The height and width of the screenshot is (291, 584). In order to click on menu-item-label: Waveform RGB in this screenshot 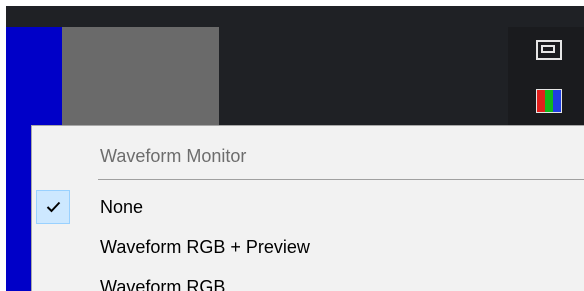, I will do `click(163, 284)`.